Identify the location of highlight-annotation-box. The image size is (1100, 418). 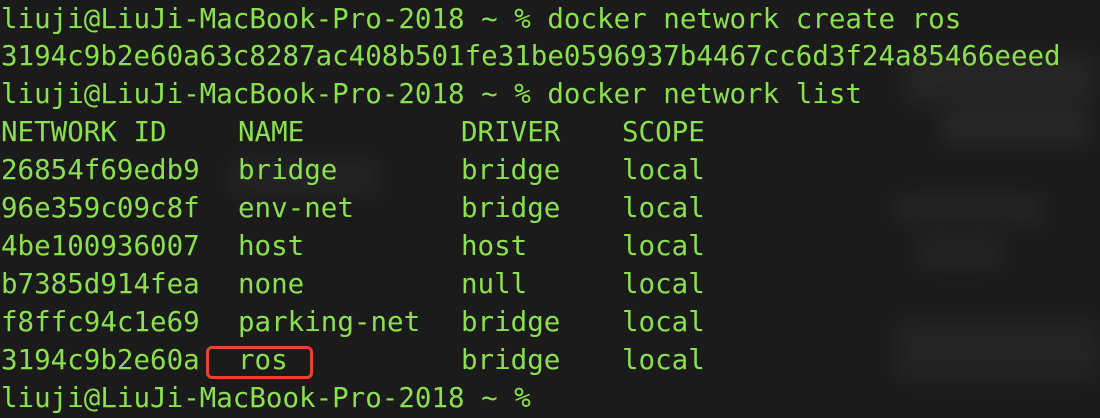
(259, 362).